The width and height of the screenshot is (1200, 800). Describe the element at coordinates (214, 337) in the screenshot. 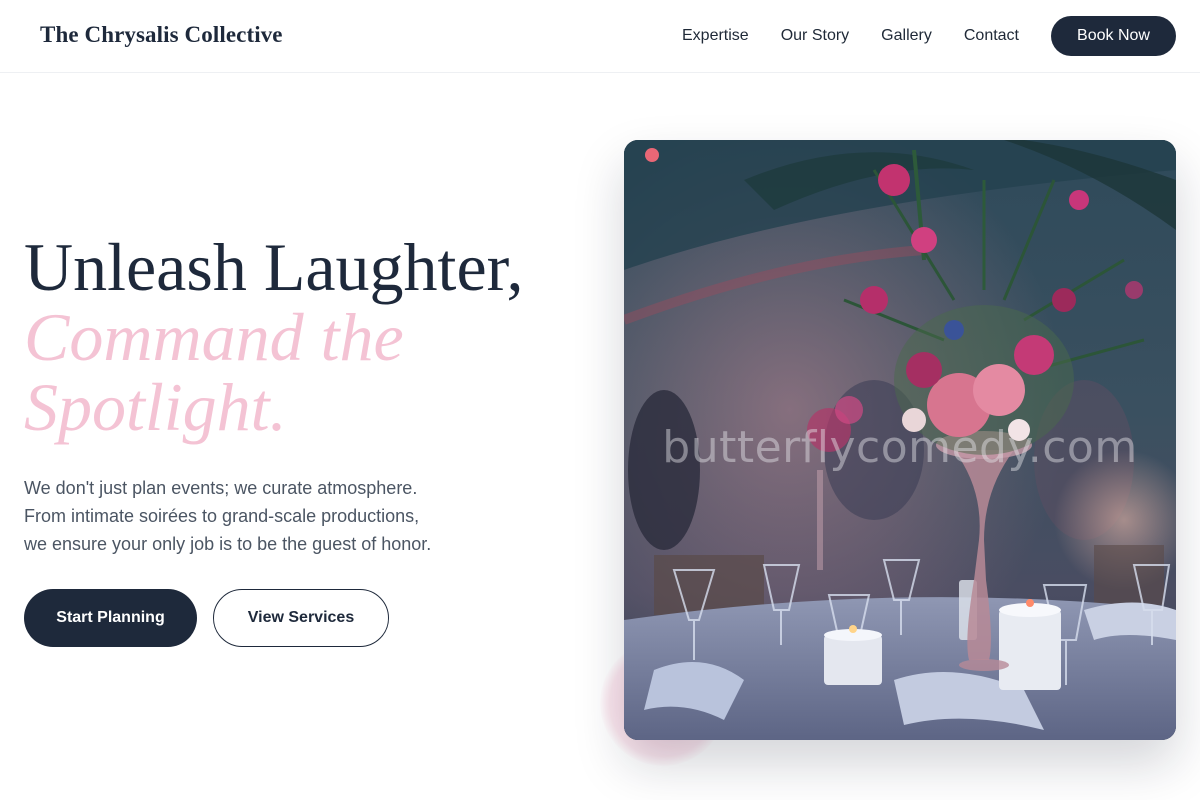

I see `hero-title-accent-line: Command the` at that location.